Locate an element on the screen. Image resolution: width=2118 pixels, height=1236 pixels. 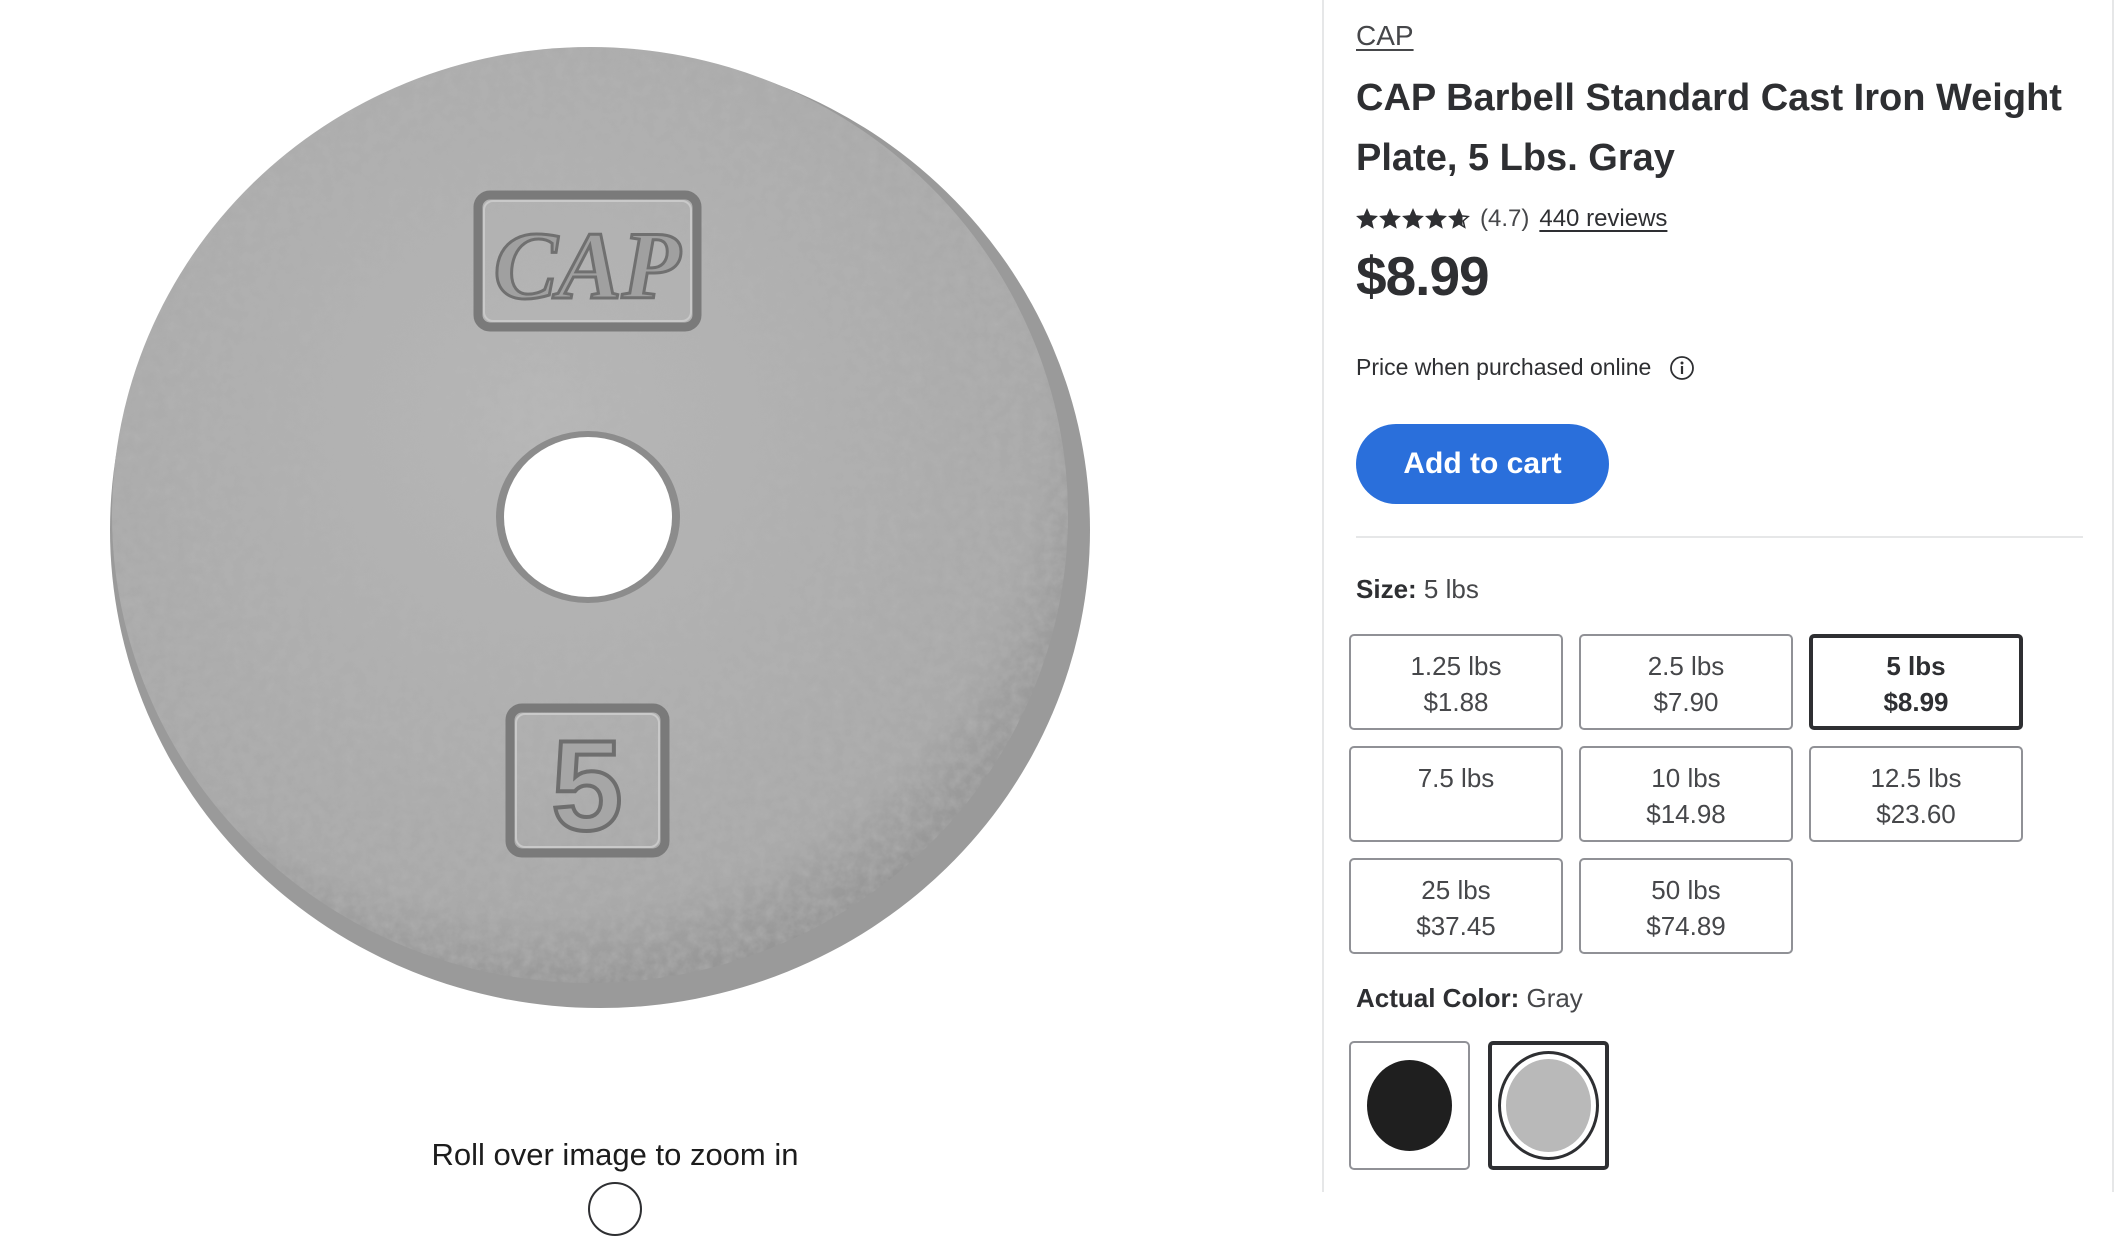
size-option-price: $14.98 is located at coordinates (1686, 814).